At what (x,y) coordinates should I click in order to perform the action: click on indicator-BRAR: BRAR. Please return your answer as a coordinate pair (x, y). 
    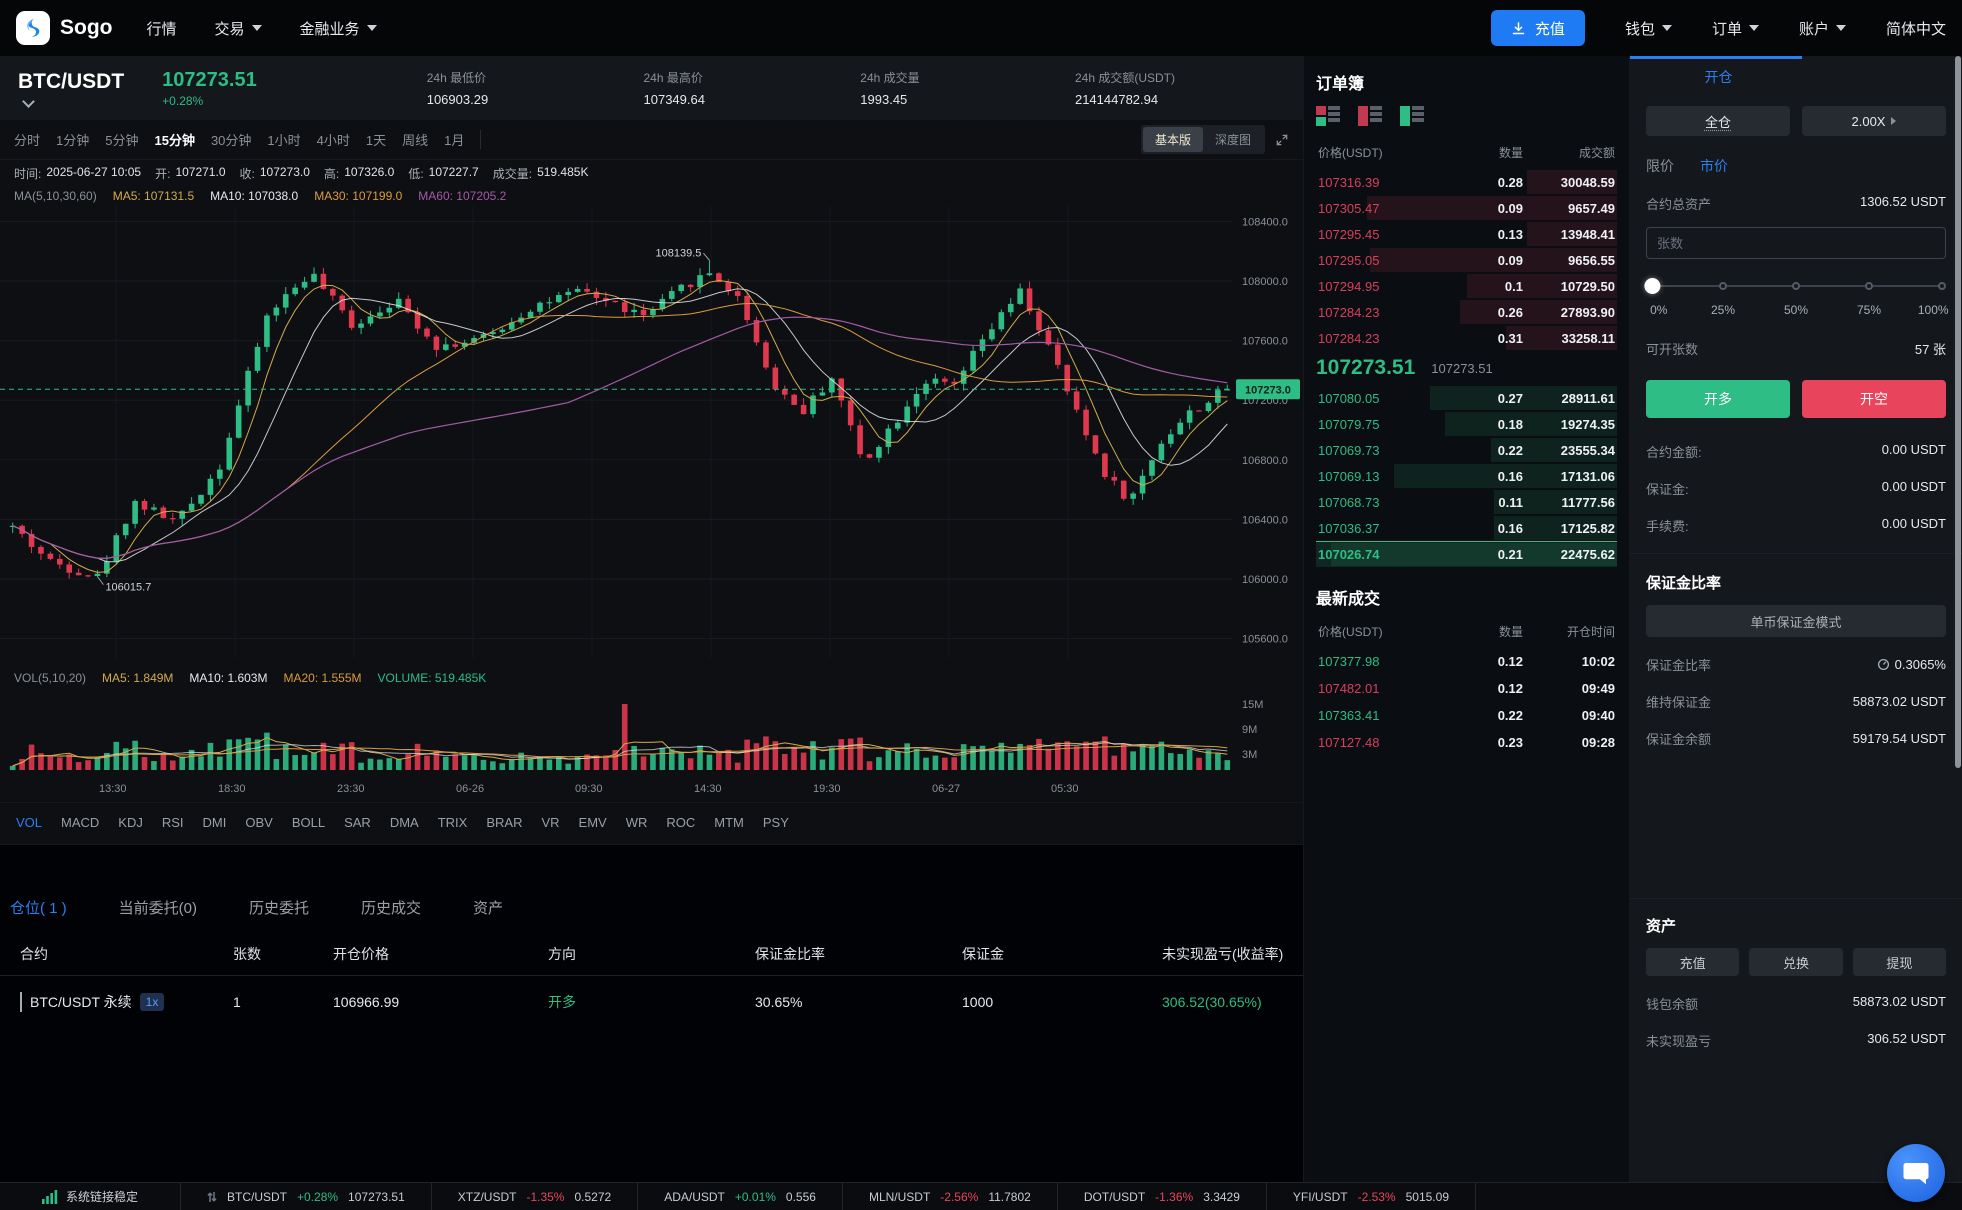
    Looking at the image, I should click on (504, 822).